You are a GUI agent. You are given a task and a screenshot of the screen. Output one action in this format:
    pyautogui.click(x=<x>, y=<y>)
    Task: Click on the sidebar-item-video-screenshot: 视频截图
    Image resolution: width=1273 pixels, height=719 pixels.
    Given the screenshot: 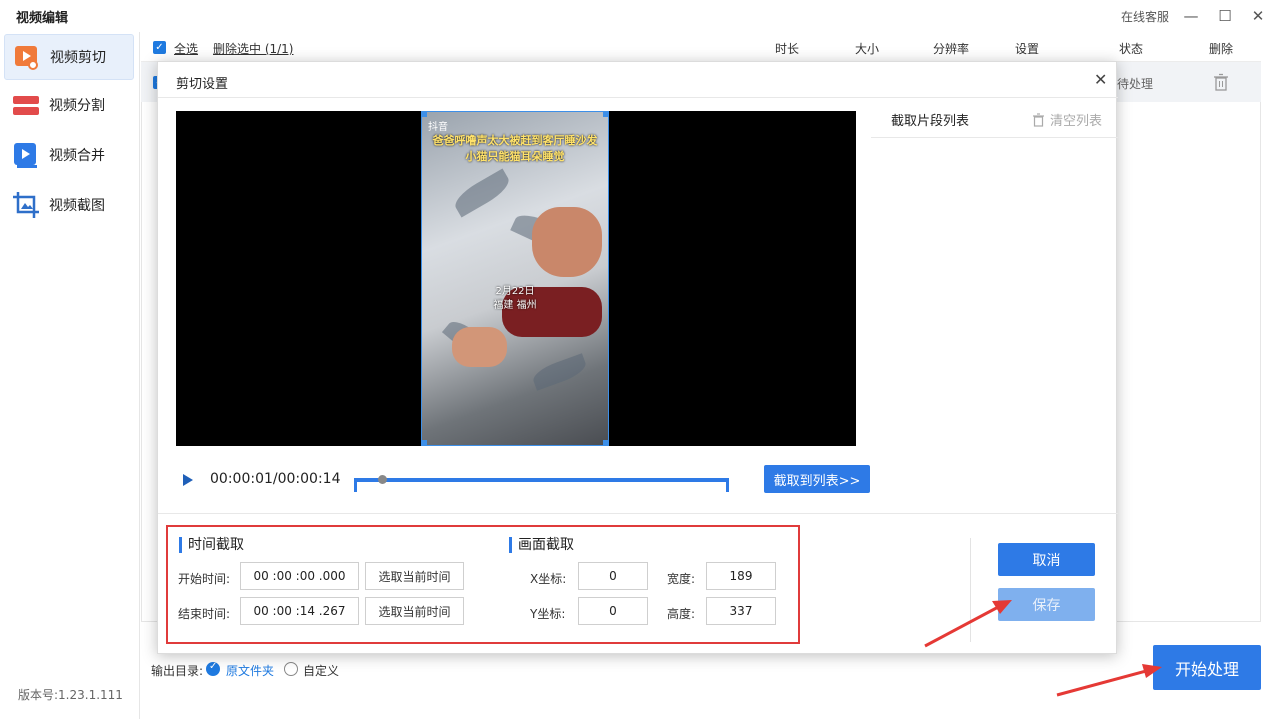 What is the action you would take?
    pyautogui.click(x=69, y=205)
    